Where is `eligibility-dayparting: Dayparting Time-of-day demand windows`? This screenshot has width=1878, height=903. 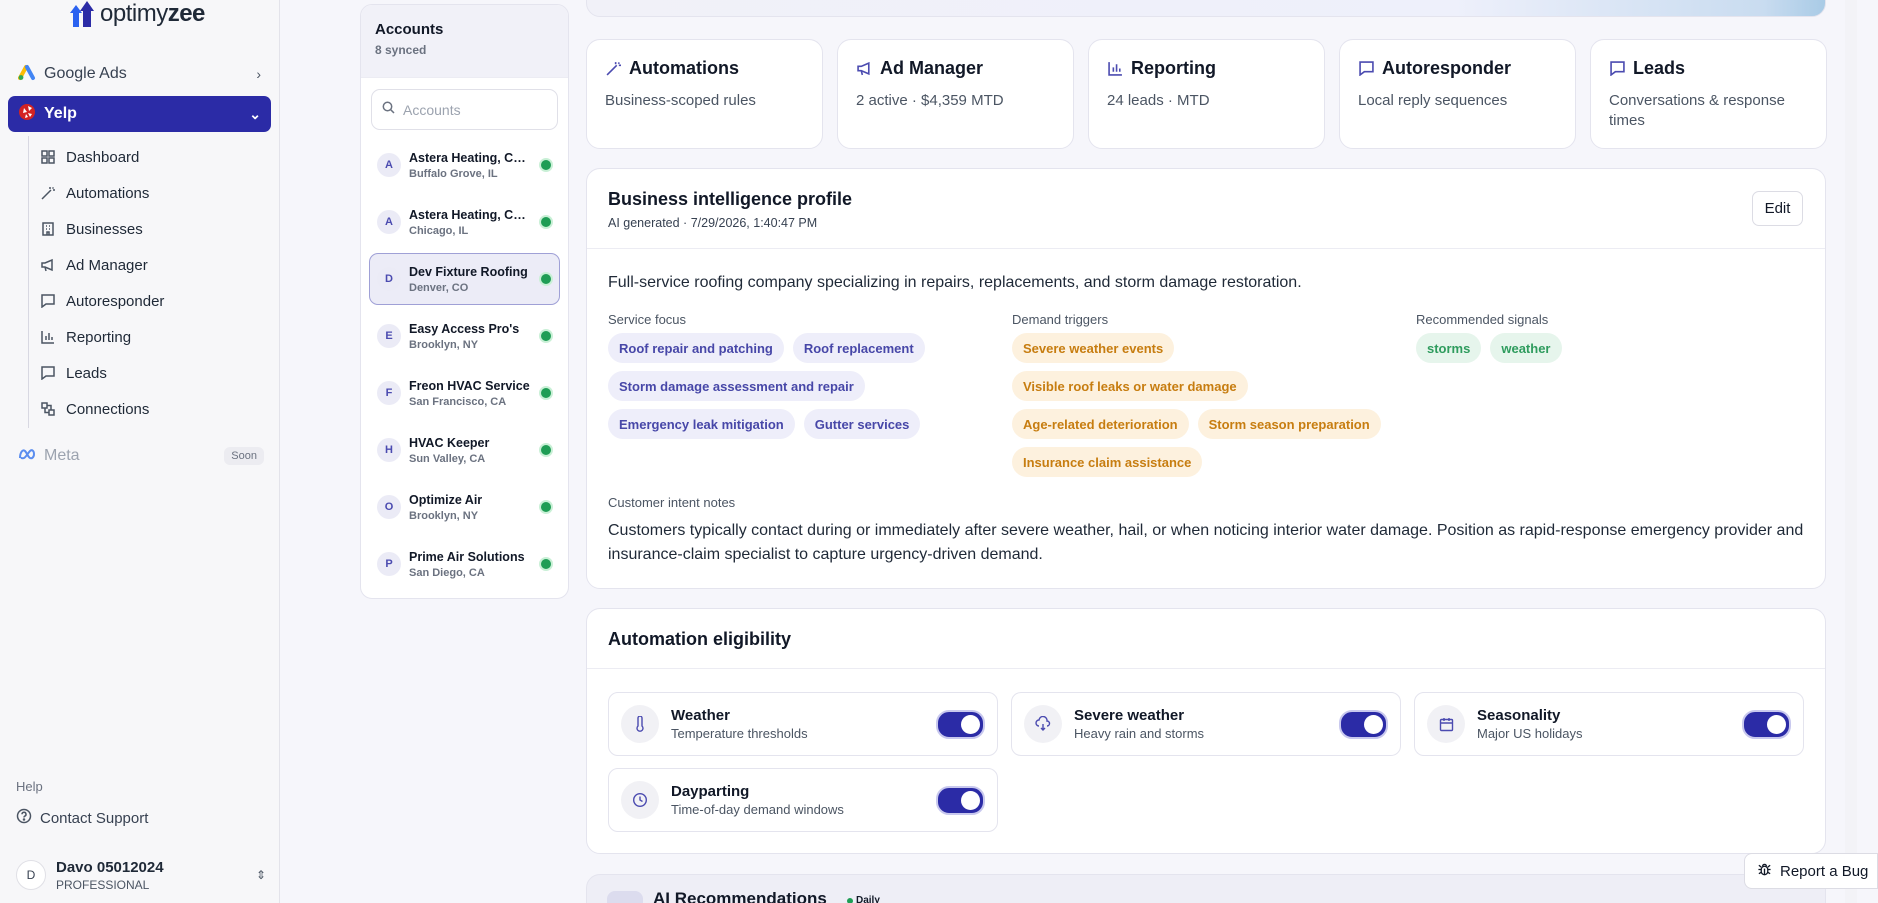
eligibility-dayparting: Dayparting Time-of-day demand windows is located at coordinates (803, 800).